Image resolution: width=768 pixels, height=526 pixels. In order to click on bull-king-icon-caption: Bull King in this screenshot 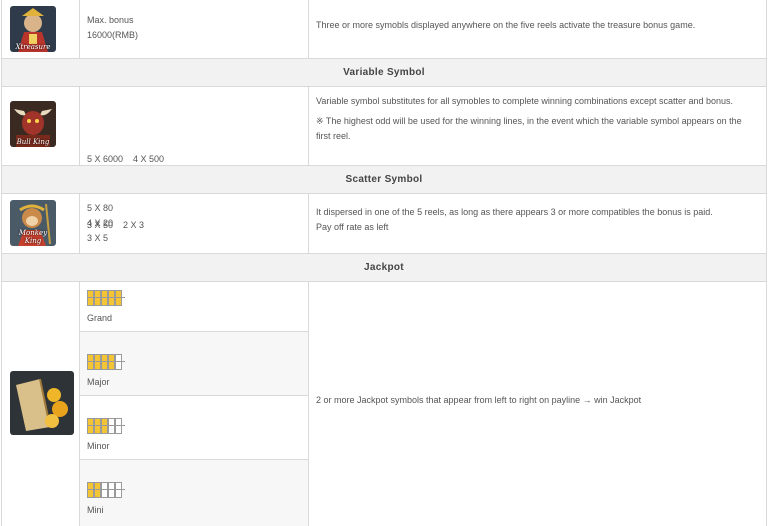, I will do `click(33, 142)`.